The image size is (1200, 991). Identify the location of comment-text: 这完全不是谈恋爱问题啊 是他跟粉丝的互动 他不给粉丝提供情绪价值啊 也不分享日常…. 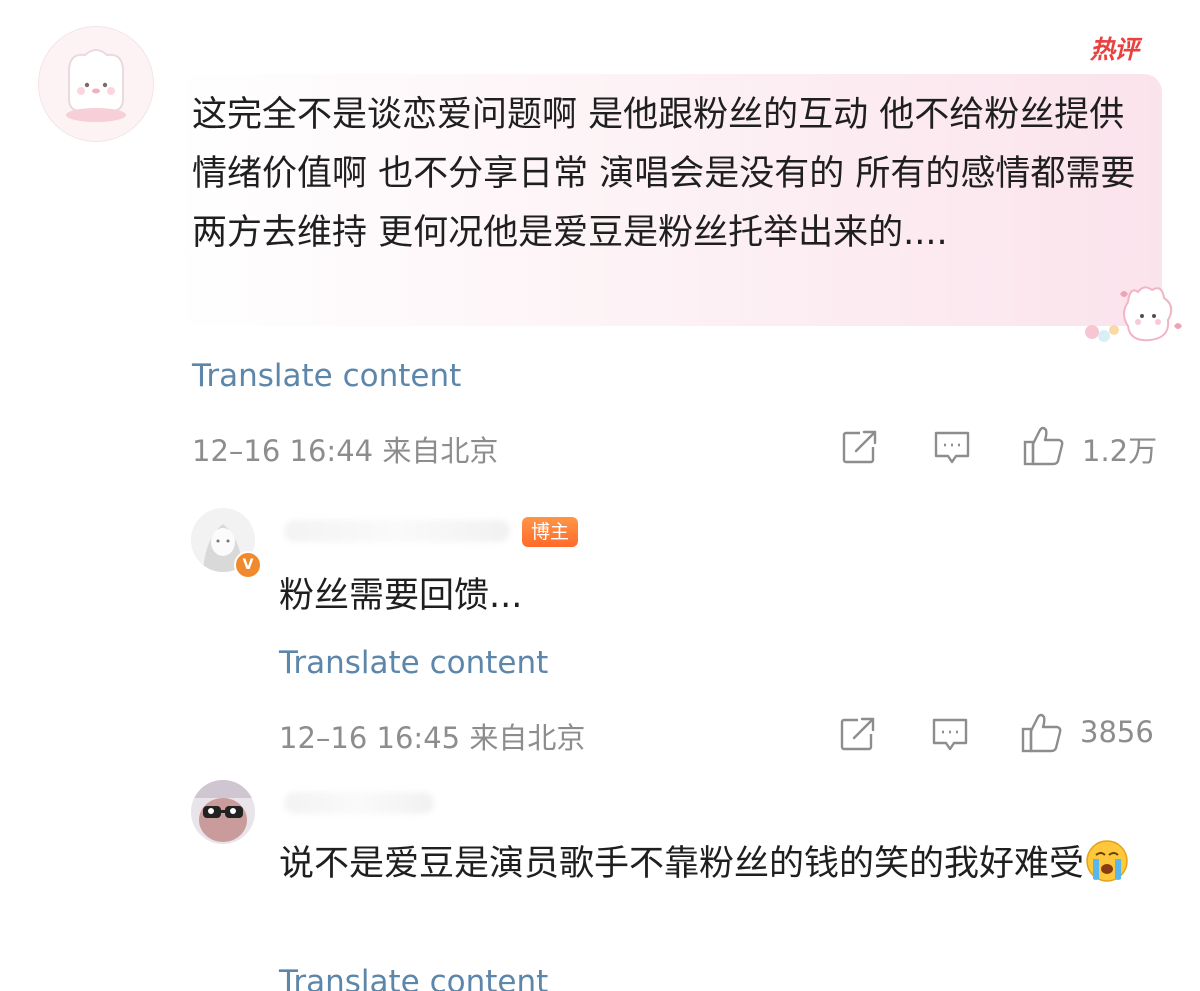
(664, 174).